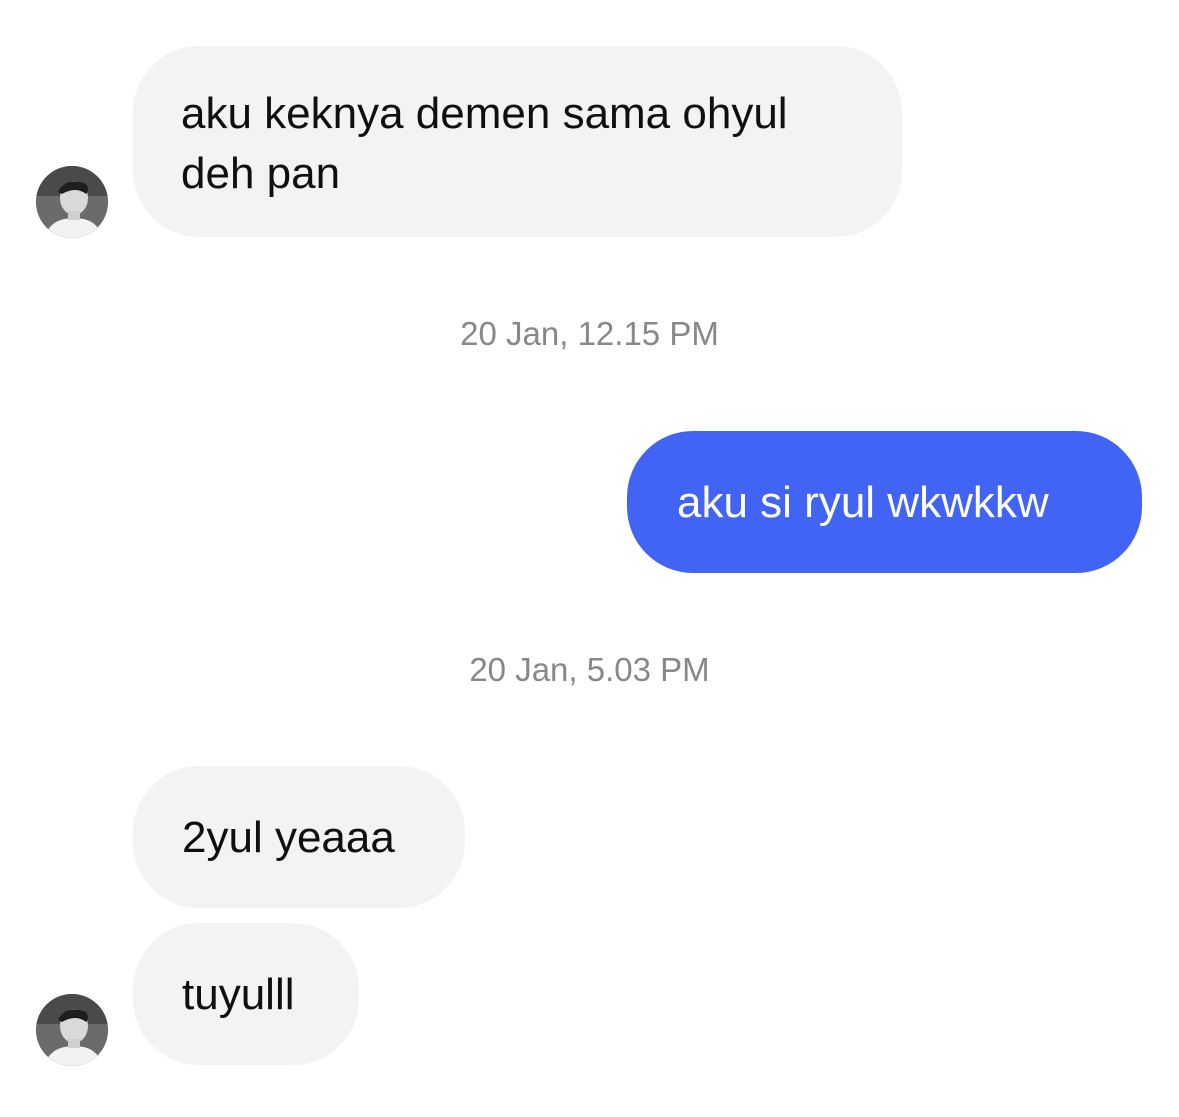  I want to click on message-bubble-outgoing: aku si ryul wkwkkw, so click(884, 502).